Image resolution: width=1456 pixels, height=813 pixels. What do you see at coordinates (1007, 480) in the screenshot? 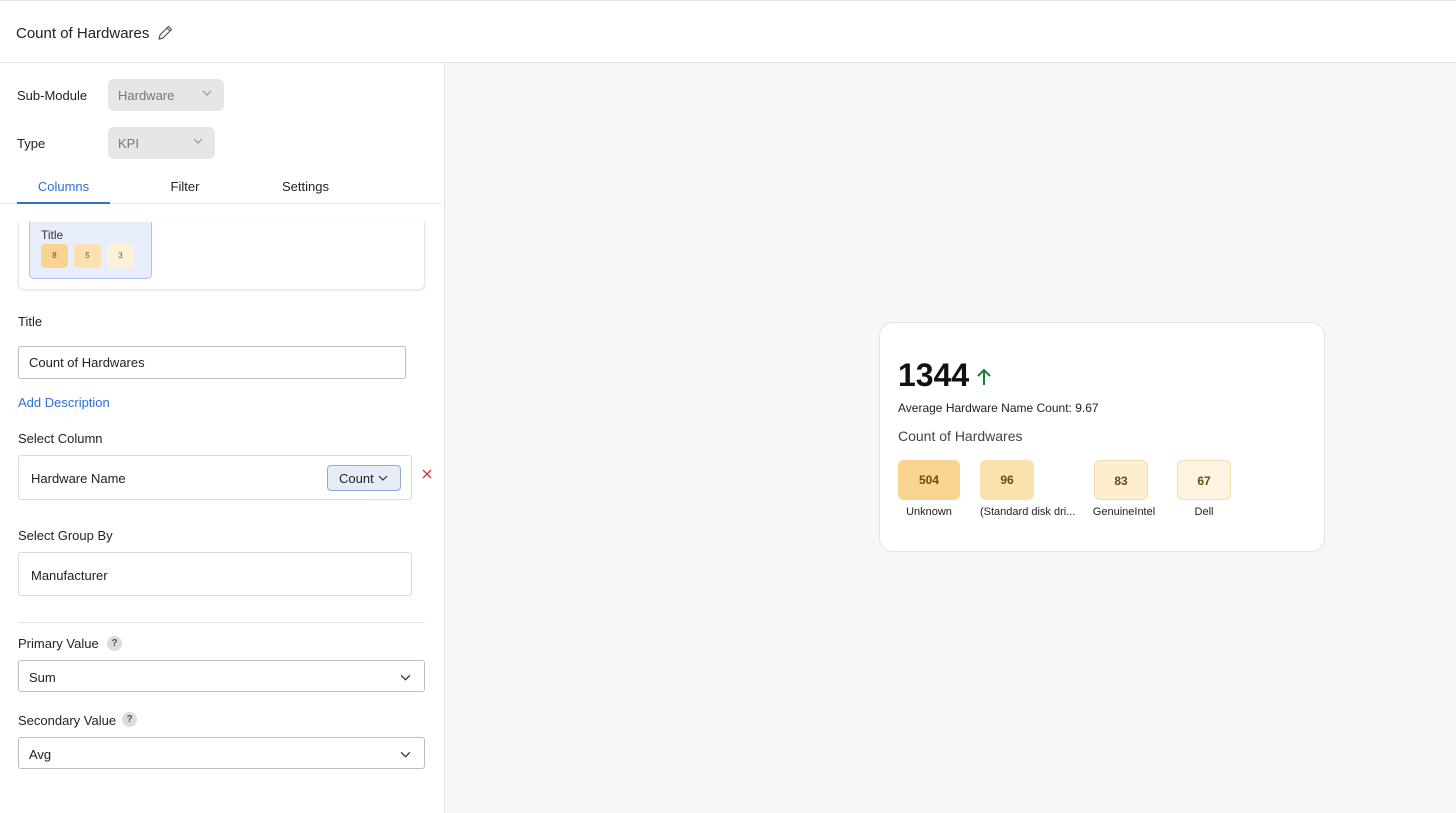
I see `group-chip: 96` at bounding box center [1007, 480].